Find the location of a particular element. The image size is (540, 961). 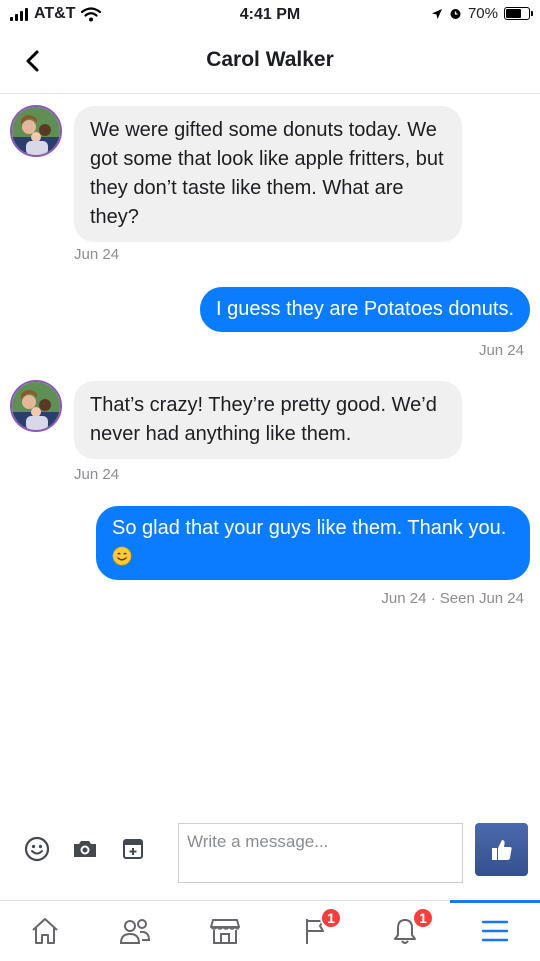

sticker-button is located at coordinates (133, 849).